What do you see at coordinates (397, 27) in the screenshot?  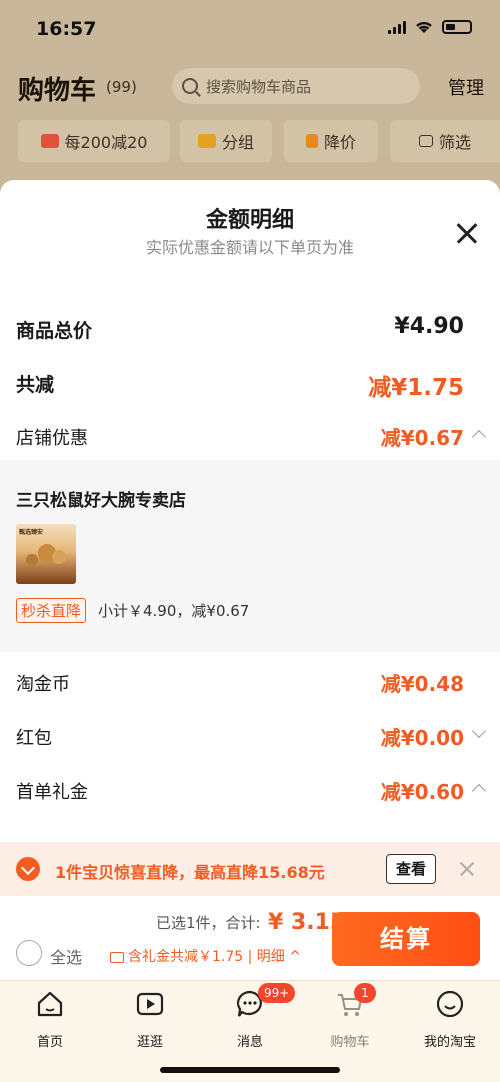 I see `signal-icon` at bounding box center [397, 27].